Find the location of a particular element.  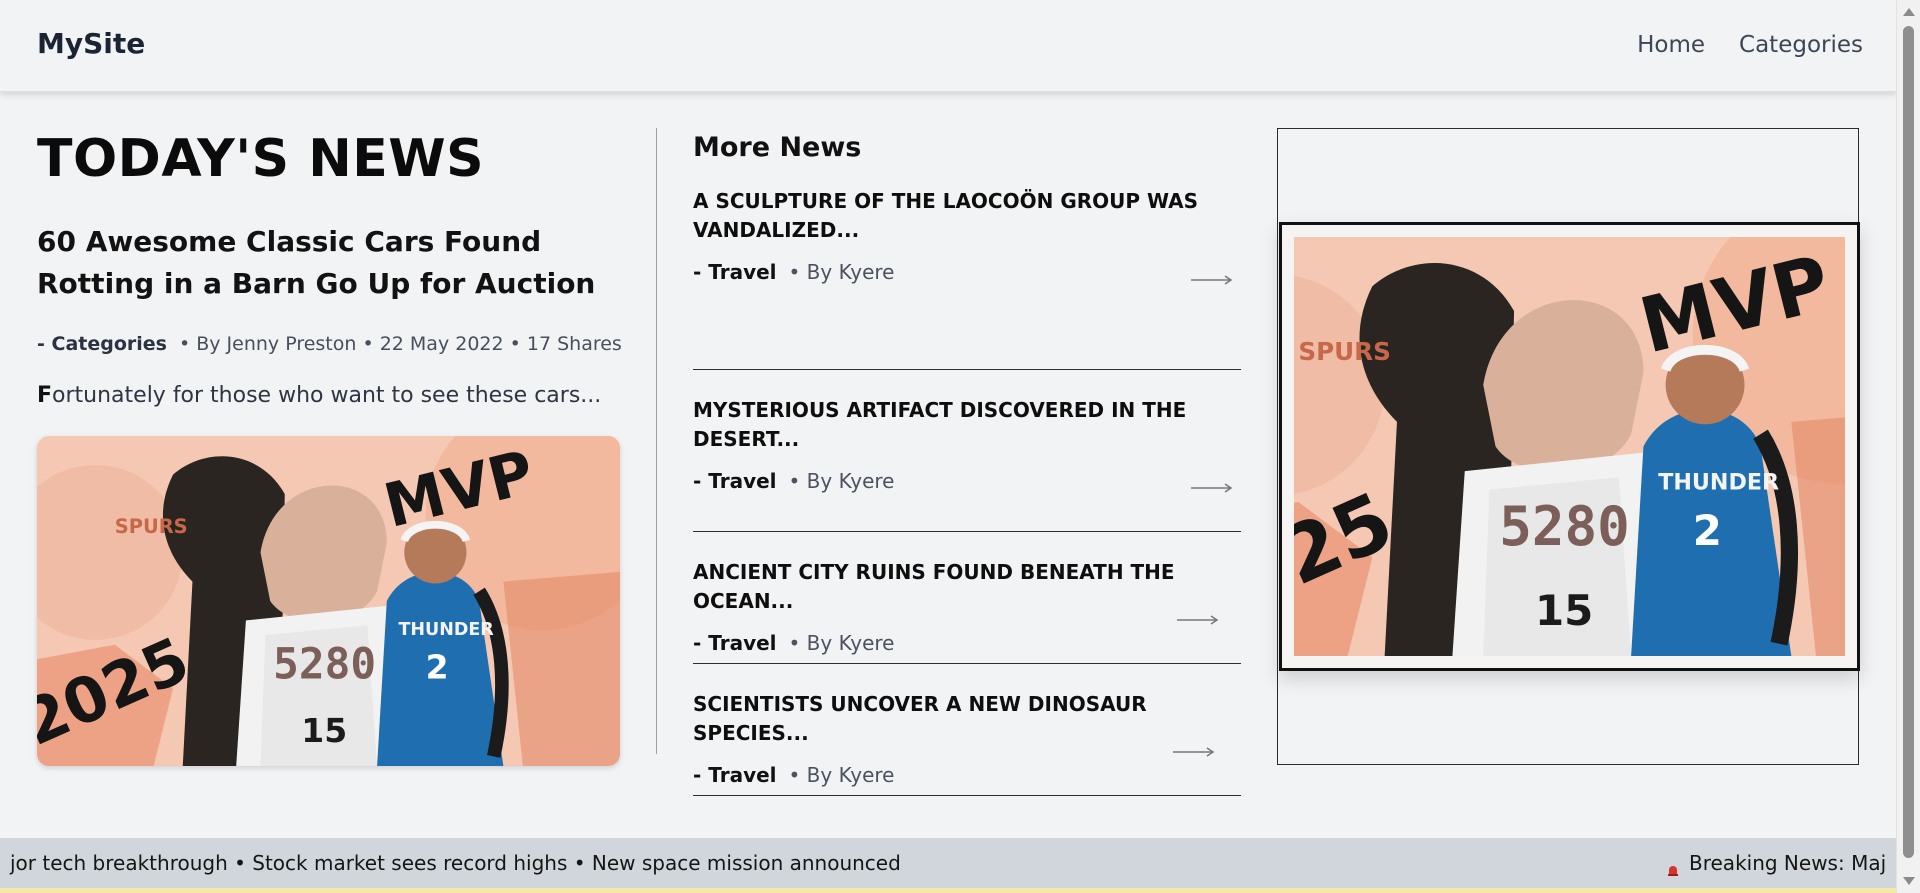

featured-image: 2025 MVP SPURS 5280 15 THUNDER 2 is located at coordinates (328, 601).